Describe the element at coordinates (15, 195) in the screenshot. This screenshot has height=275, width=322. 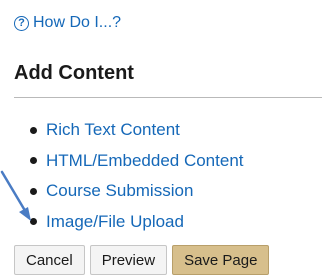
I see `pointer-arrow-icon` at that location.